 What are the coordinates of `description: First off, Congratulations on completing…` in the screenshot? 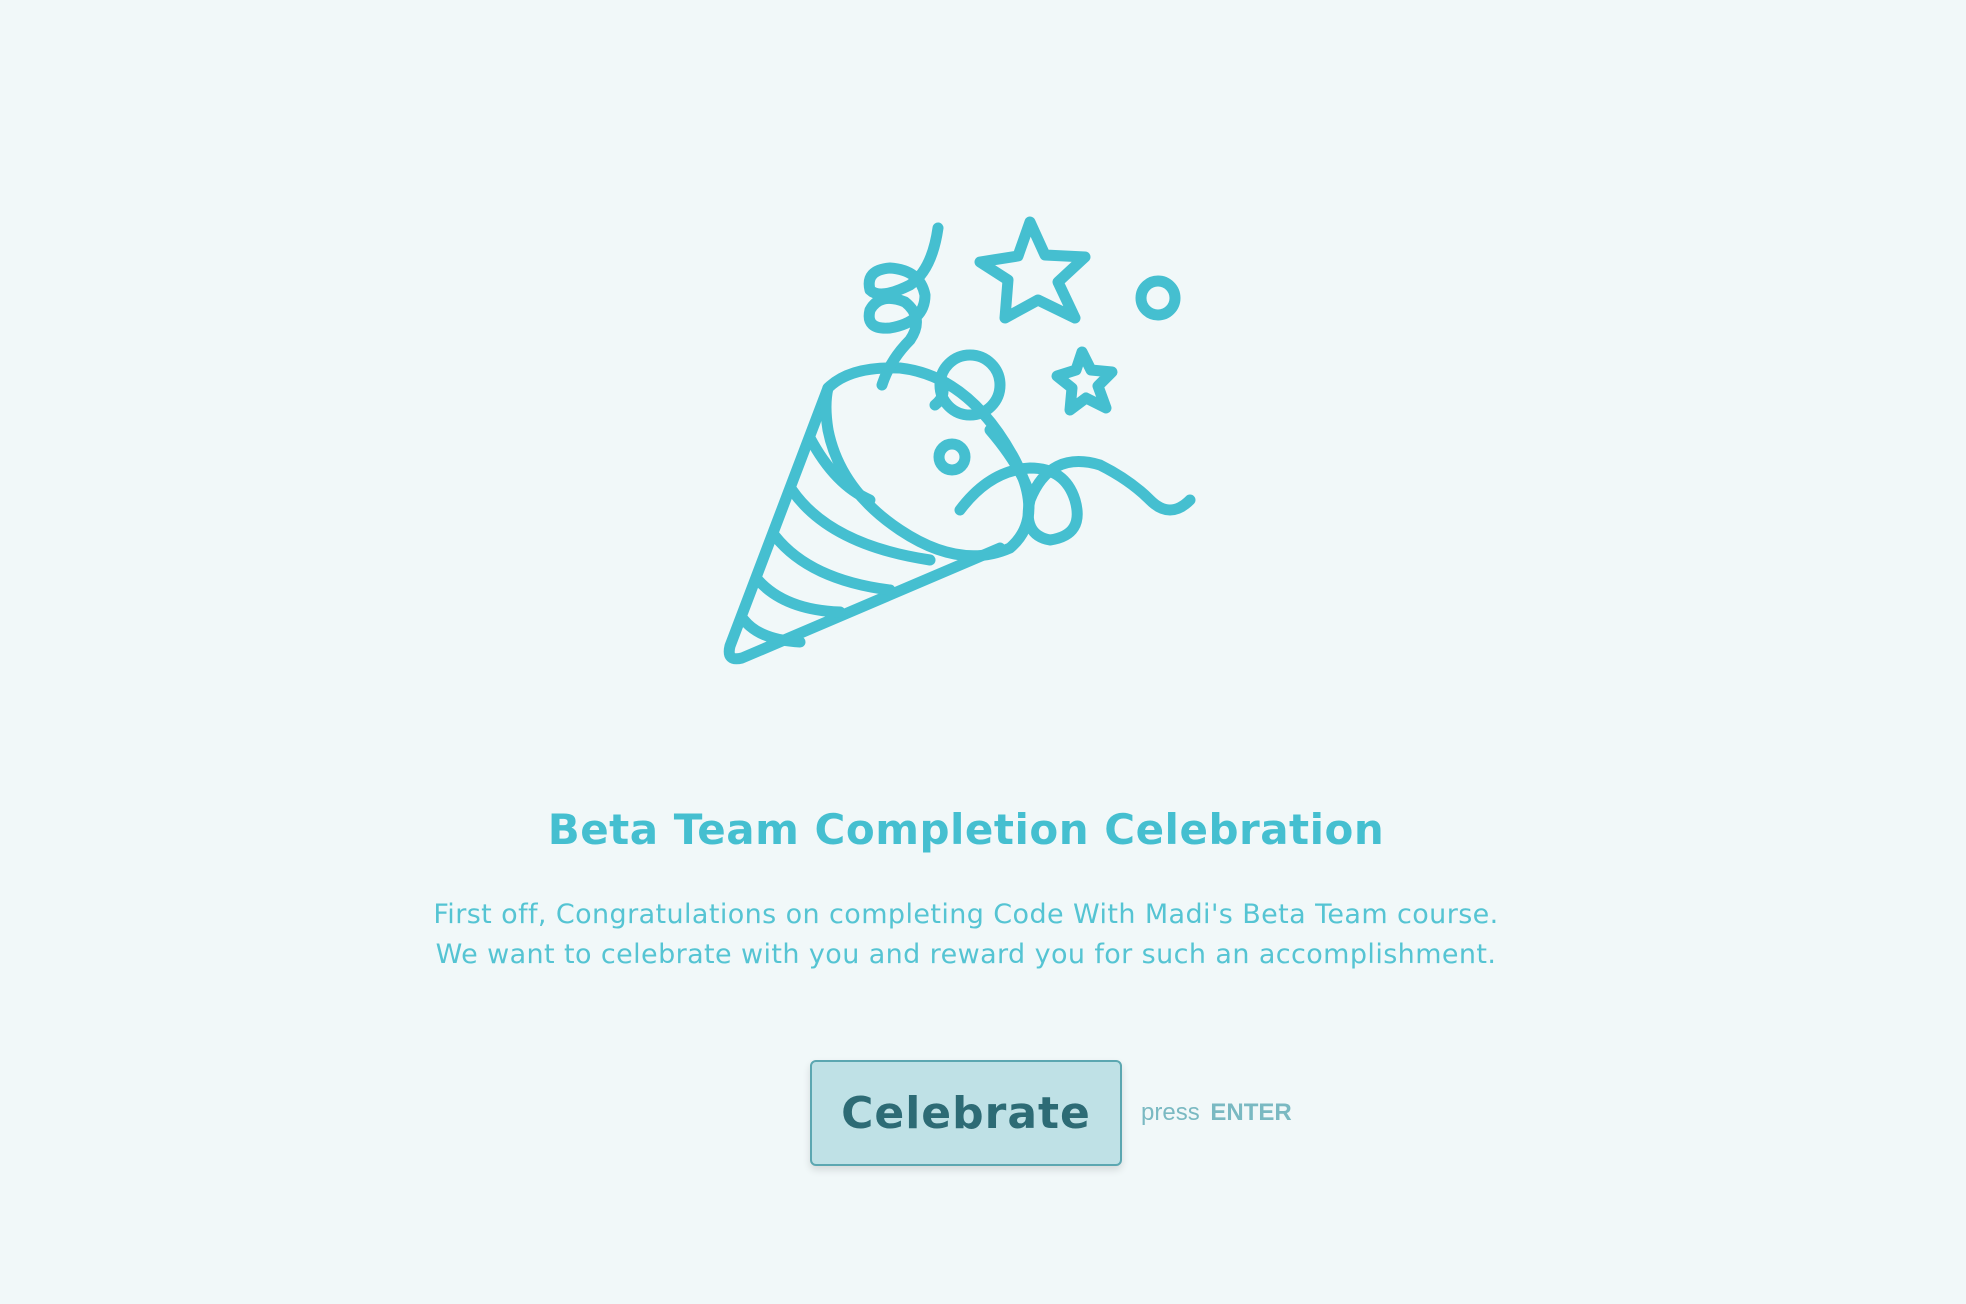 It's located at (966, 935).